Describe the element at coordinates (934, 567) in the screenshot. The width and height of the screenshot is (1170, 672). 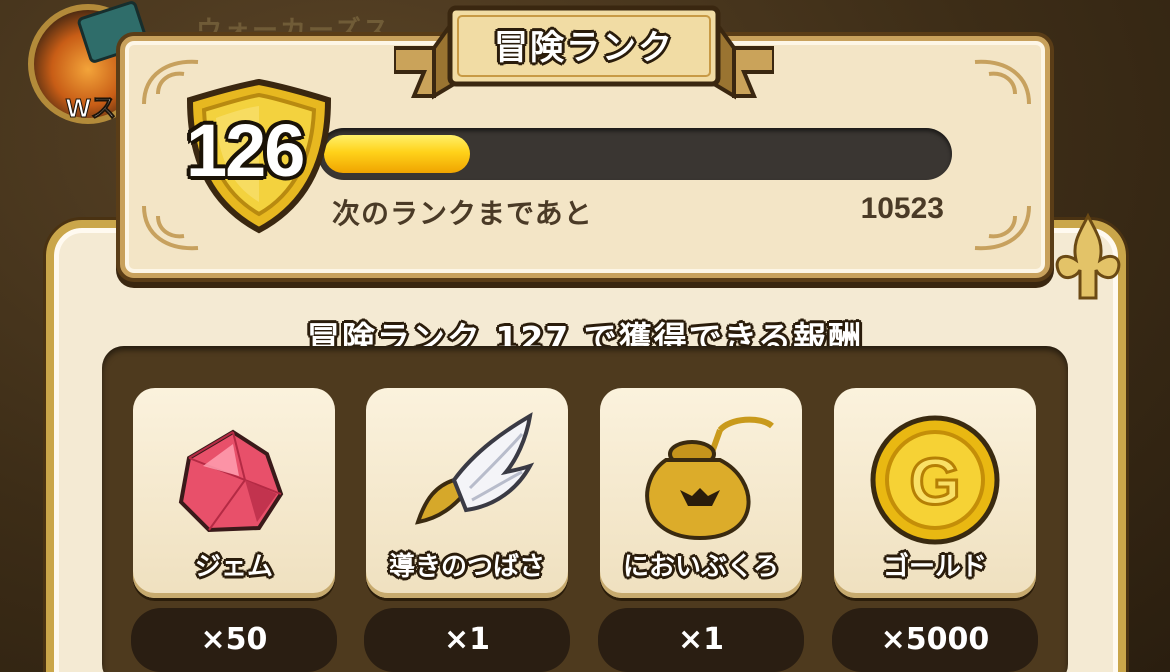
I see `reward-name: ゴールド` at that location.